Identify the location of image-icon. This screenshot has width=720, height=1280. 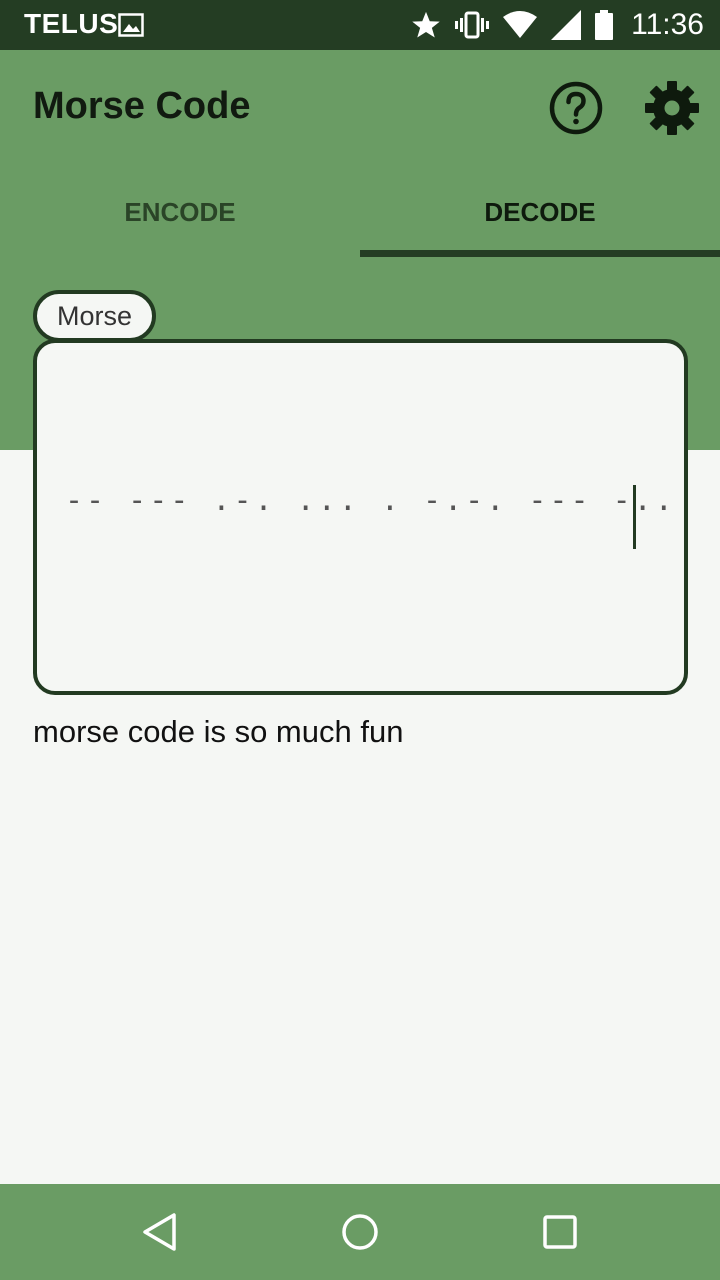
(131, 27).